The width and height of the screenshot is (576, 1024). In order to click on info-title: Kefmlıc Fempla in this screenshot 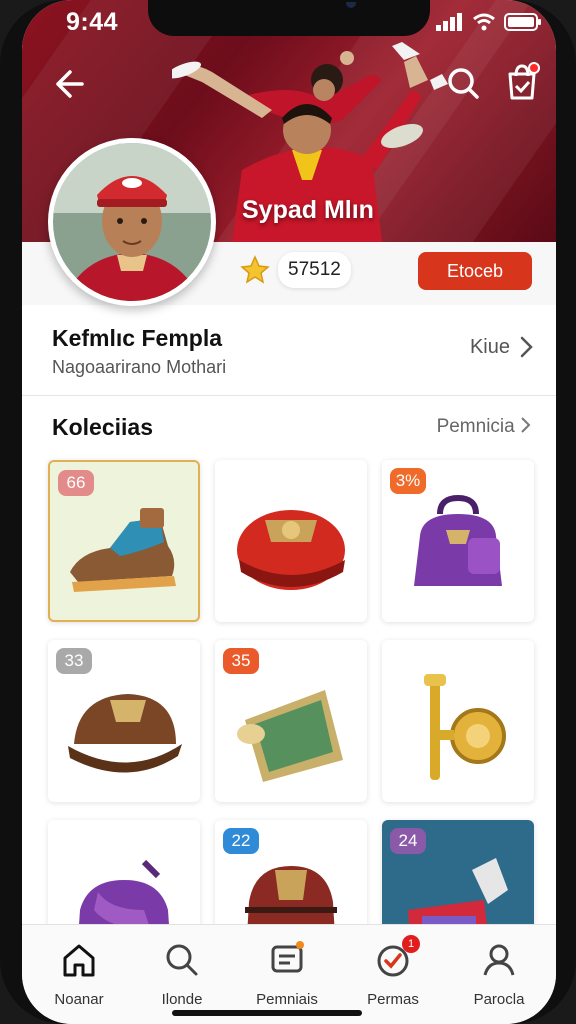, I will do `click(137, 338)`.